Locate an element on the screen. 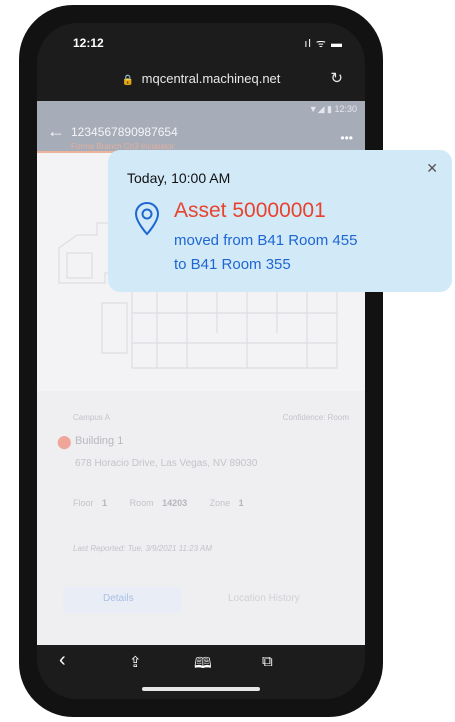  status-time: 12:12 is located at coordinates (88, 43).